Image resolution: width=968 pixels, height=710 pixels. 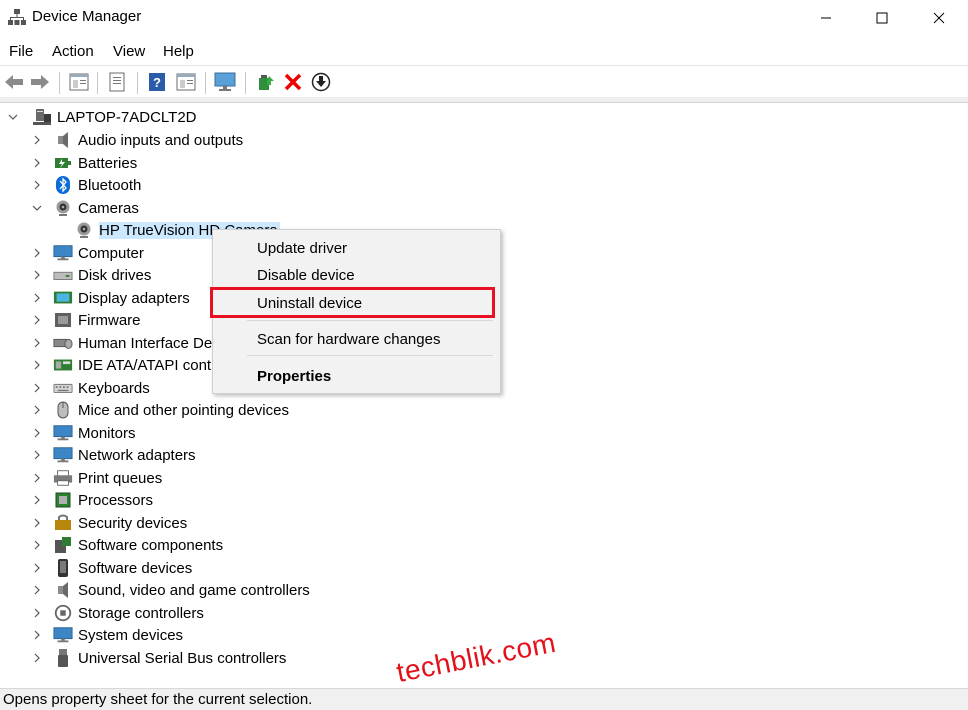 I want to click on tree-category: Monitors, so click(x=84, y=433).